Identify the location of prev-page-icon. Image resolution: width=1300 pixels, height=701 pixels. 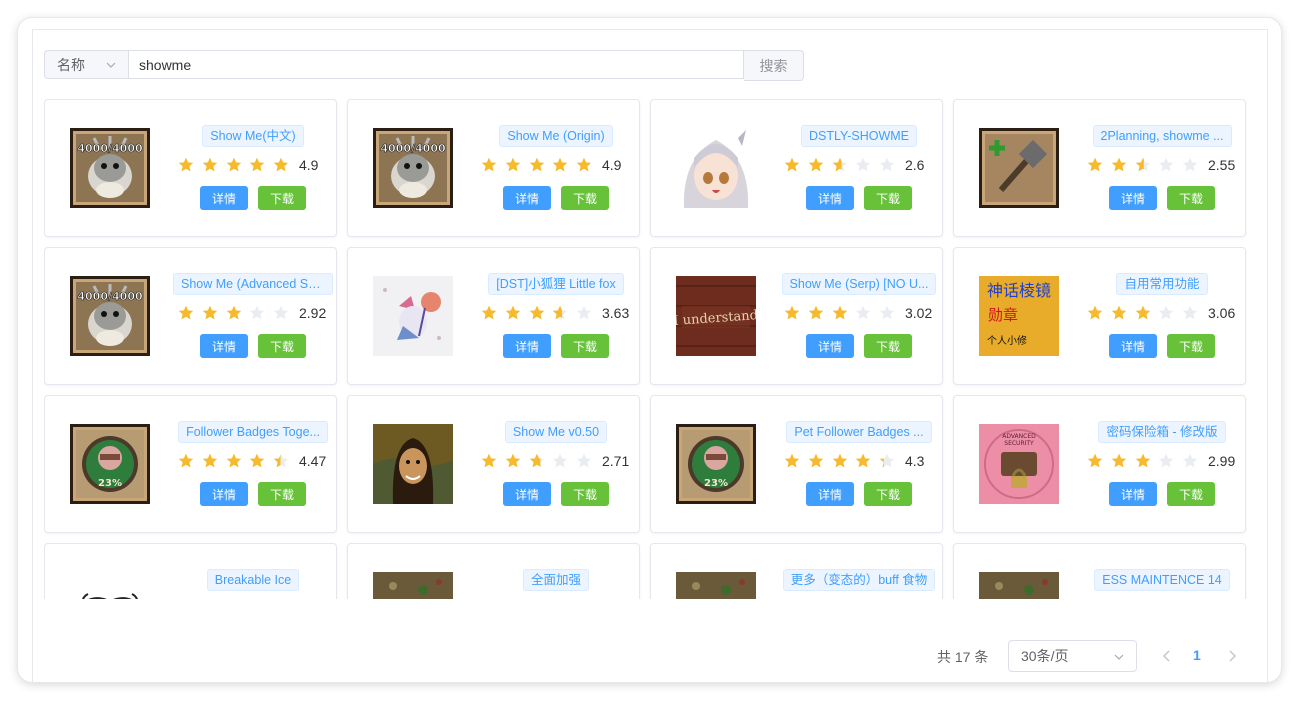
(1167, 656).